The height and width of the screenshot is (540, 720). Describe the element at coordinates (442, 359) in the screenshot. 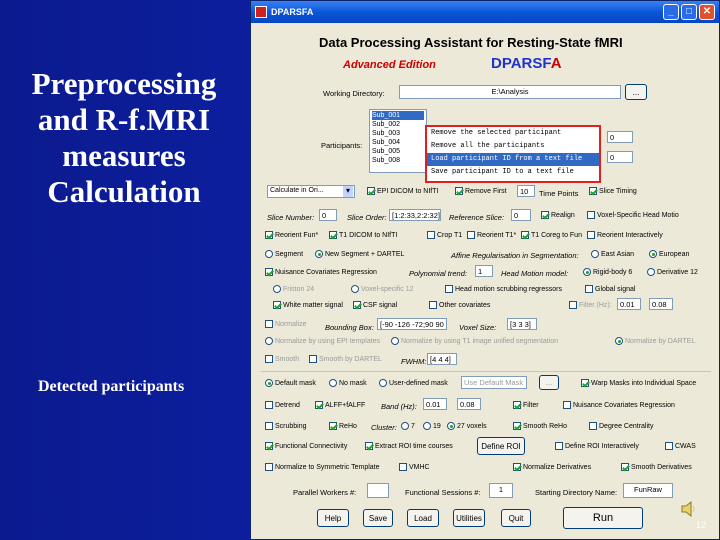

I see `fwhm-input: [4 4 4]` at that location.